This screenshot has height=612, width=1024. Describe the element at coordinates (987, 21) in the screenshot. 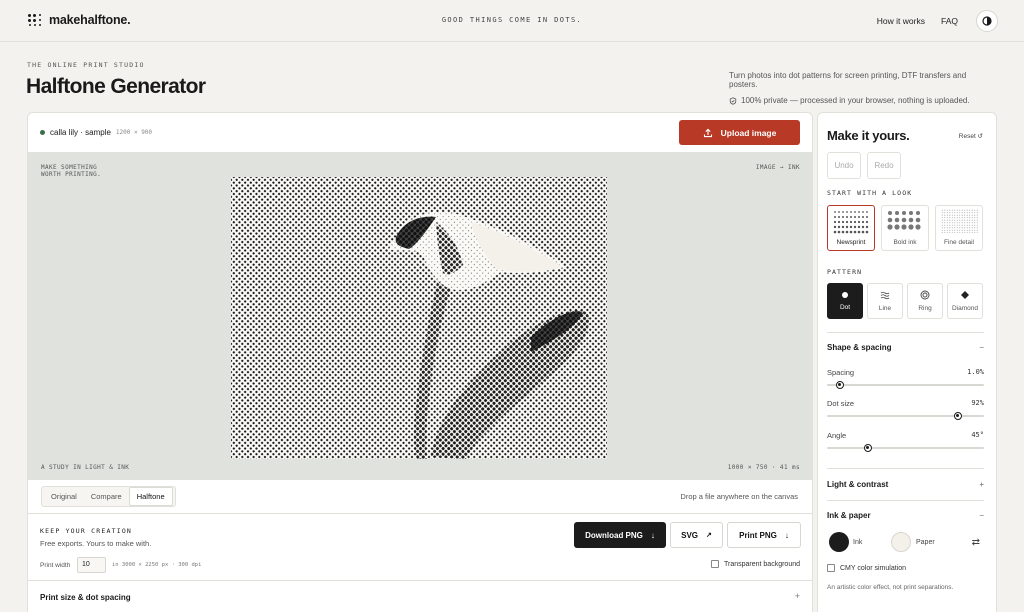

I see `theme-toggle-button` at that location.